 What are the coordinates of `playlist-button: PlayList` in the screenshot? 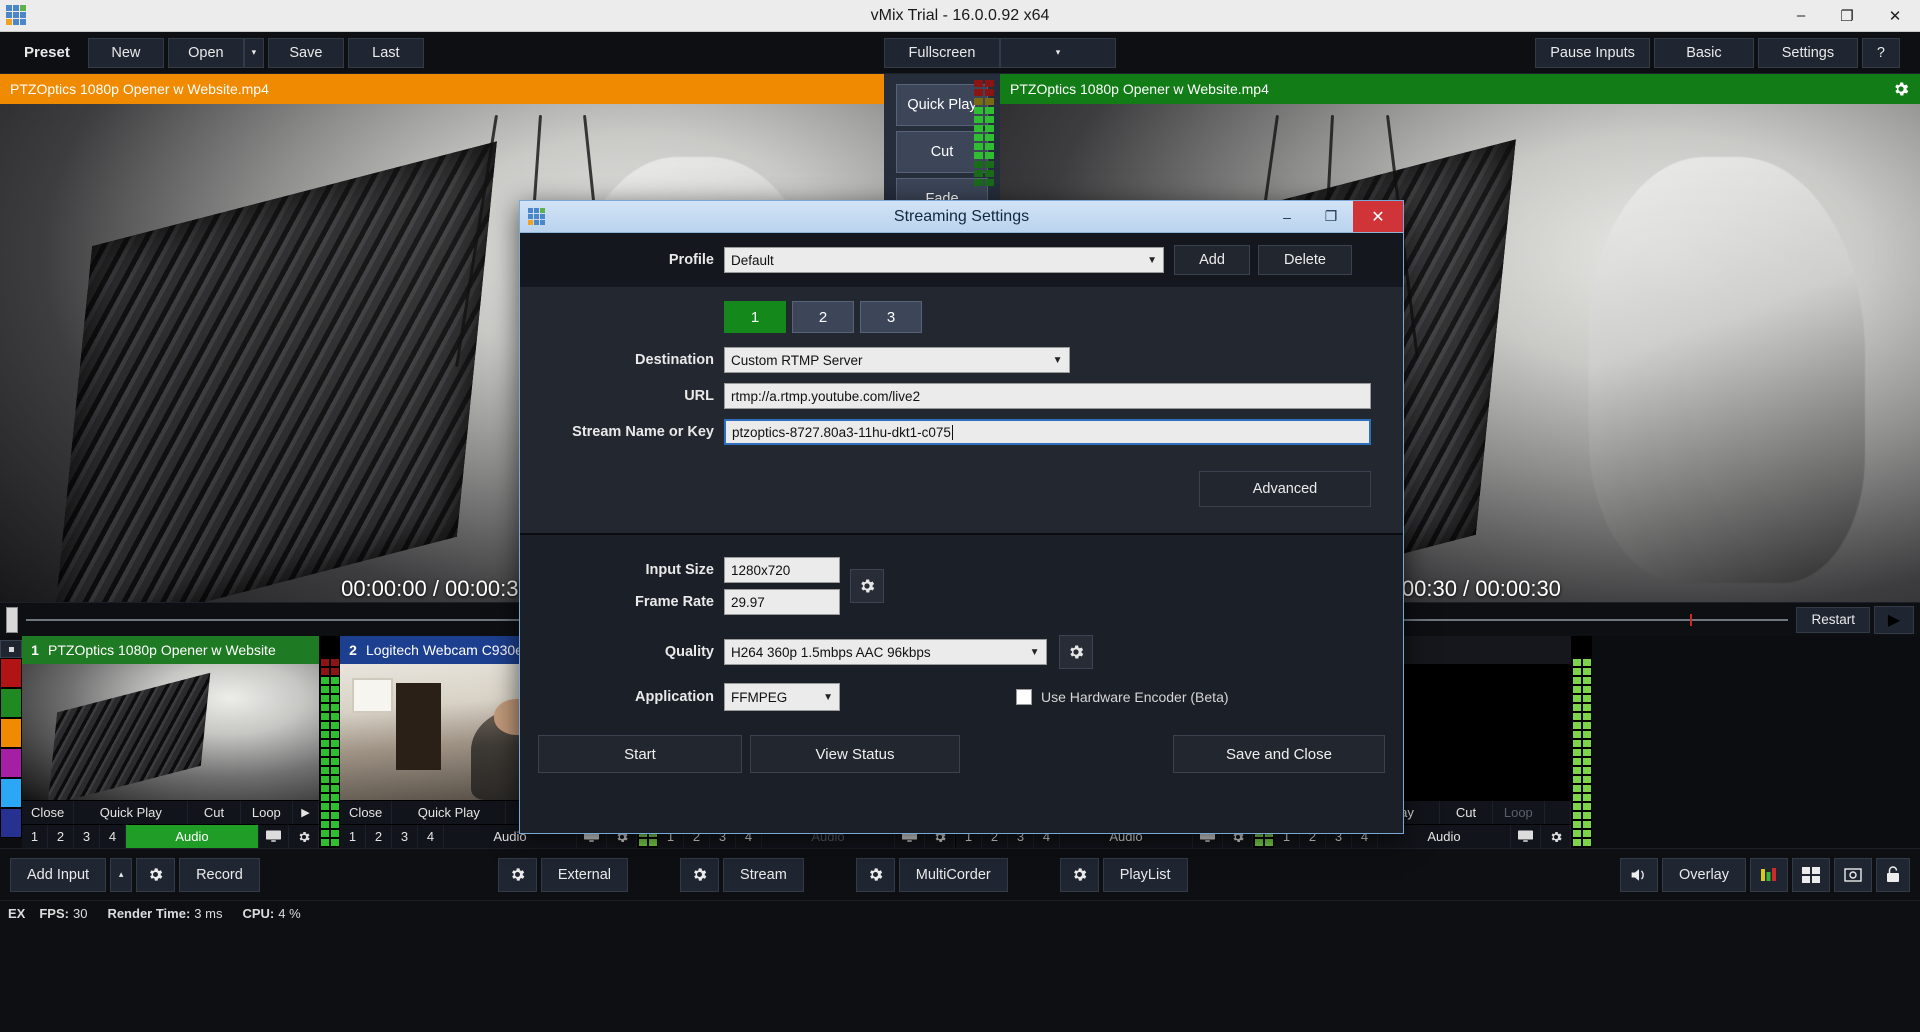 It's located at (1145, 874).